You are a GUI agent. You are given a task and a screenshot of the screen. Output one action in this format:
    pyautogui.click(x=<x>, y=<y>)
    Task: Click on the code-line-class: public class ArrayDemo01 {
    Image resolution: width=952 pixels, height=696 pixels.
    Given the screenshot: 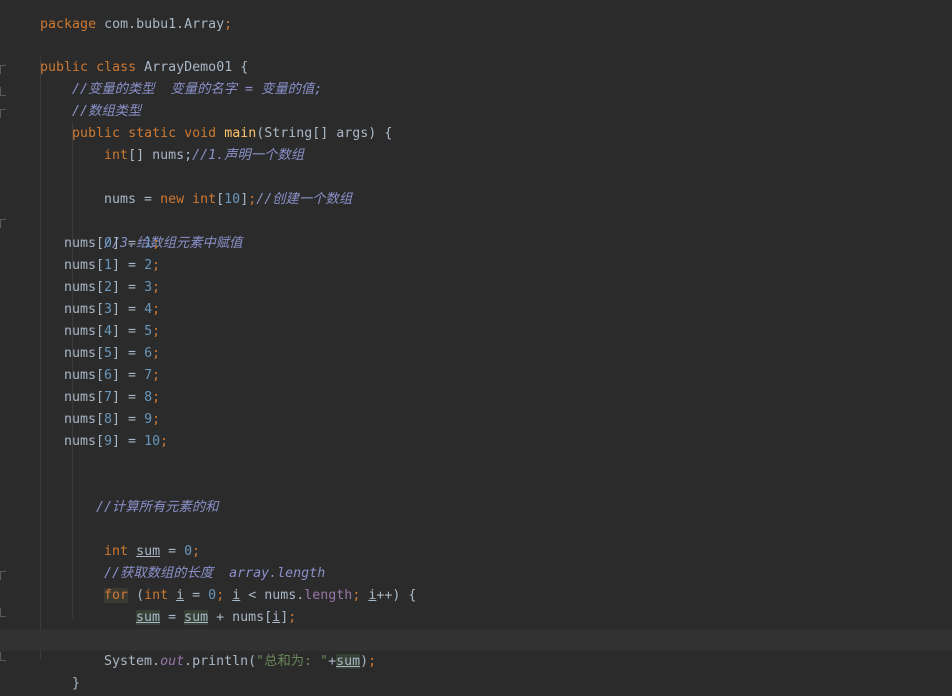 What is the action you would take?
    pyautogui.click(x=476, y=55)
    